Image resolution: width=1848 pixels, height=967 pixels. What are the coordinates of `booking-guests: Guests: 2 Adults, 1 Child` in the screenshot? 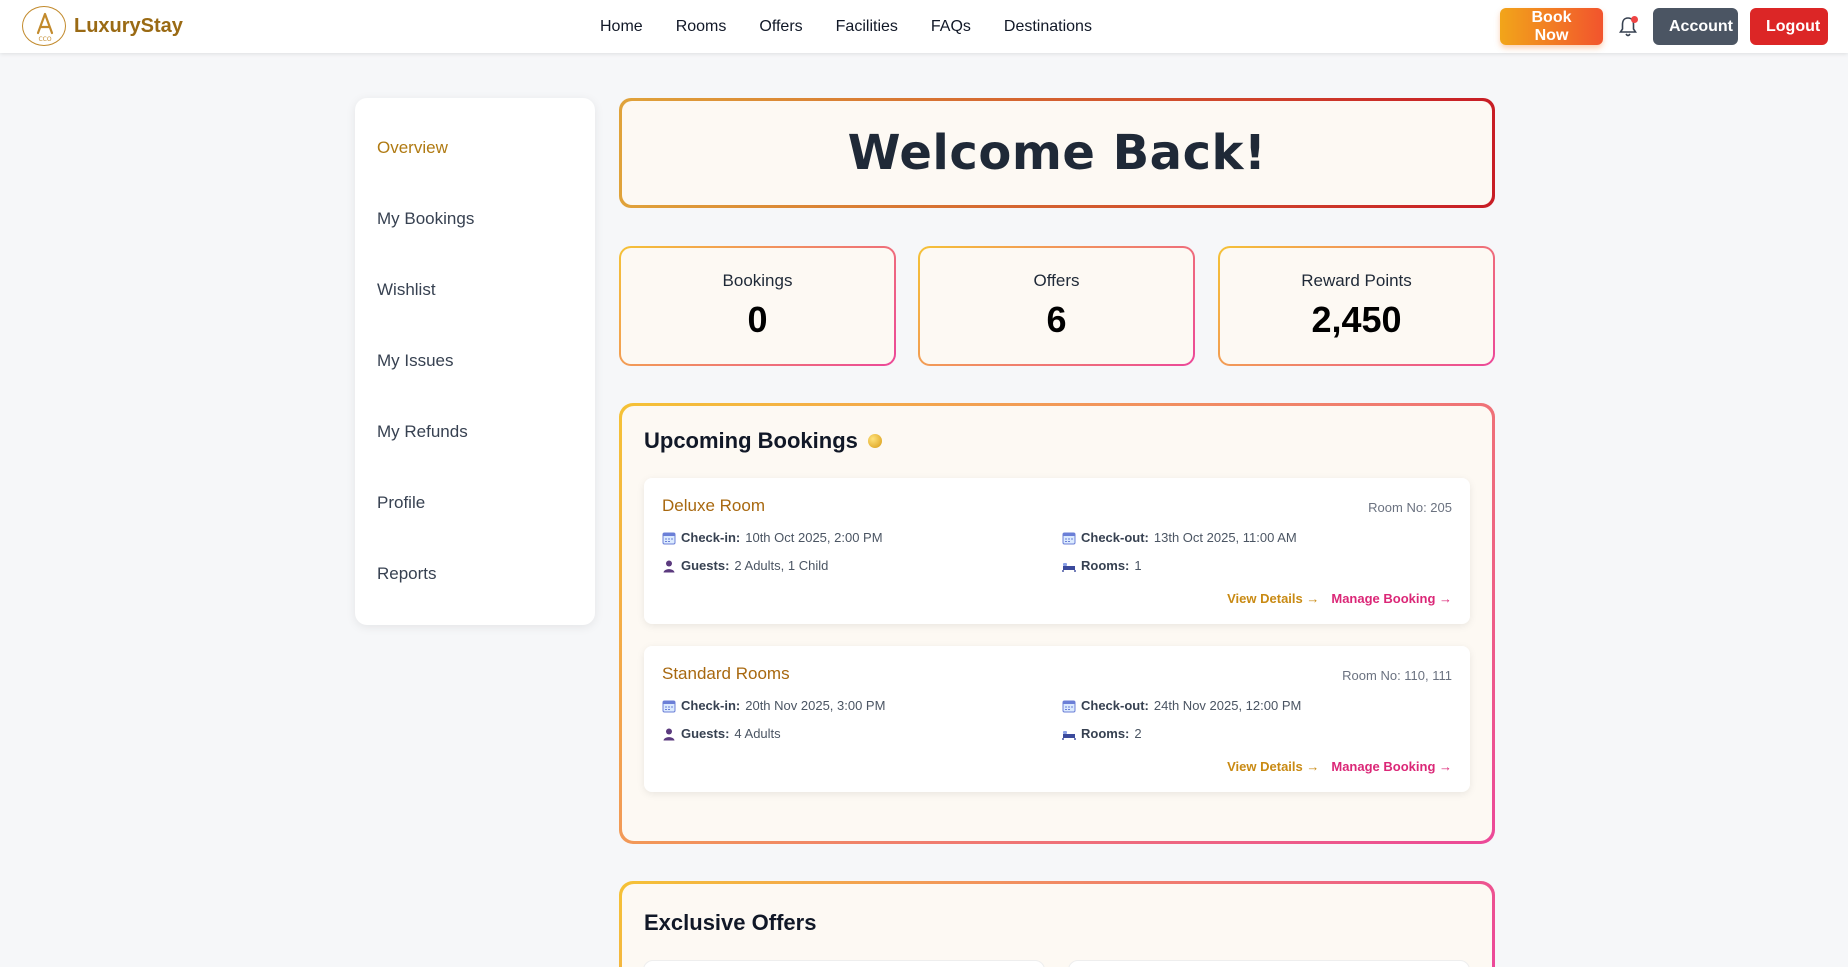 It's located at (862, 565).